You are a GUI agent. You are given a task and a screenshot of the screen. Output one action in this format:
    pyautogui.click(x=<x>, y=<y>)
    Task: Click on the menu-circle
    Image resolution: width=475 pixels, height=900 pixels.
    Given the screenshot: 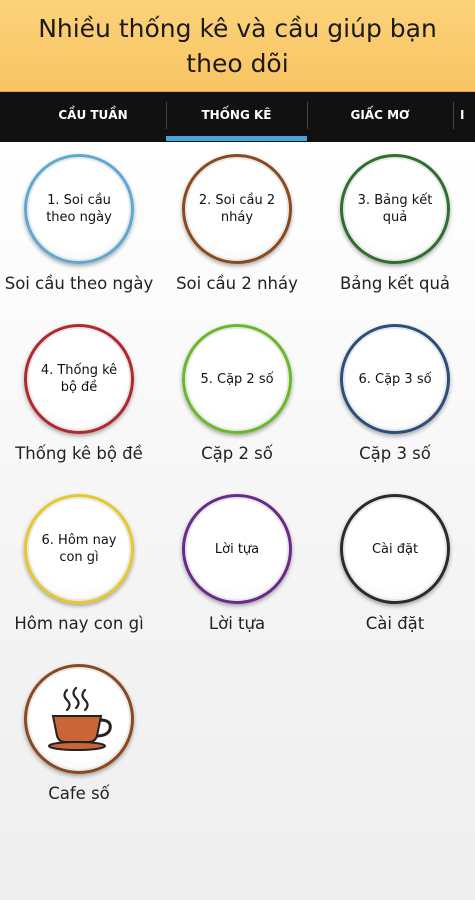 What is the action you would take?
    pyautogui.click(x=79, y=719)
    